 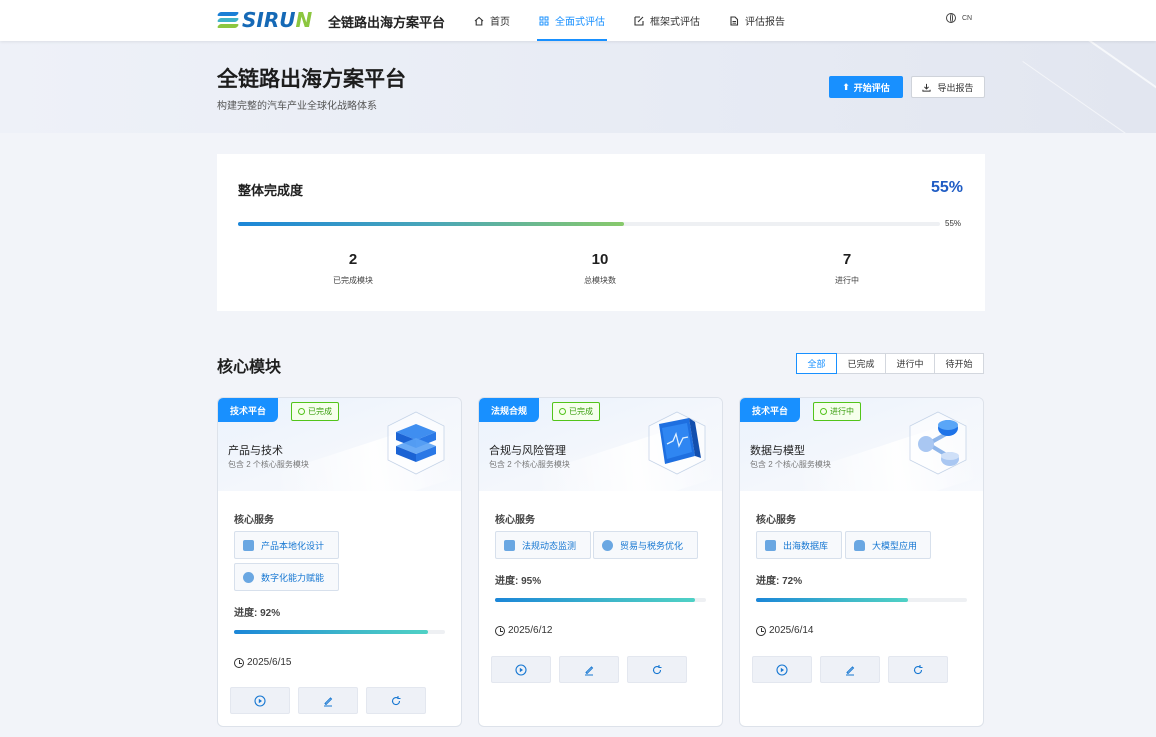 I want to click on overall-progress-label: 整体完成度, so click(x=271, y=190).